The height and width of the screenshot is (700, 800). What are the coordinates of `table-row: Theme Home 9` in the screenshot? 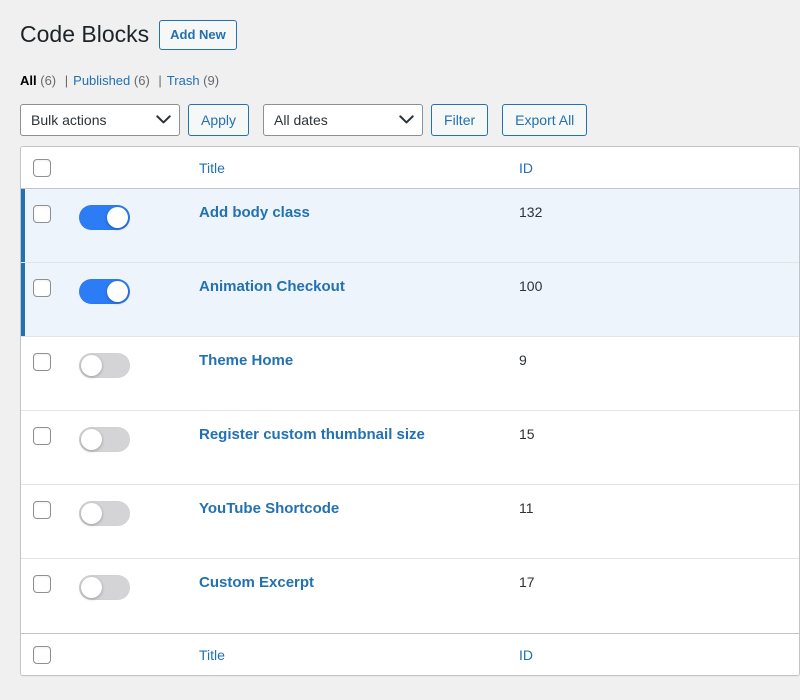 It's located at (410, 374).